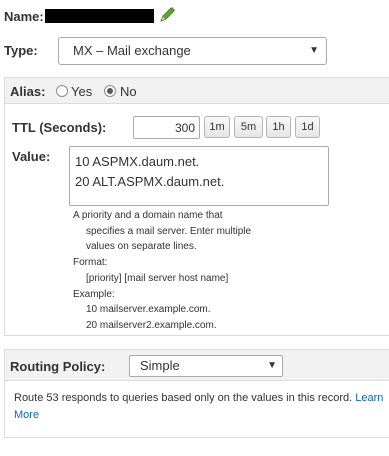 Image resolution: width=389 pixels, height=456 pixels. I want to click on help-intro-line: specifies a mail server. Enter multiple, so click(169, 231).